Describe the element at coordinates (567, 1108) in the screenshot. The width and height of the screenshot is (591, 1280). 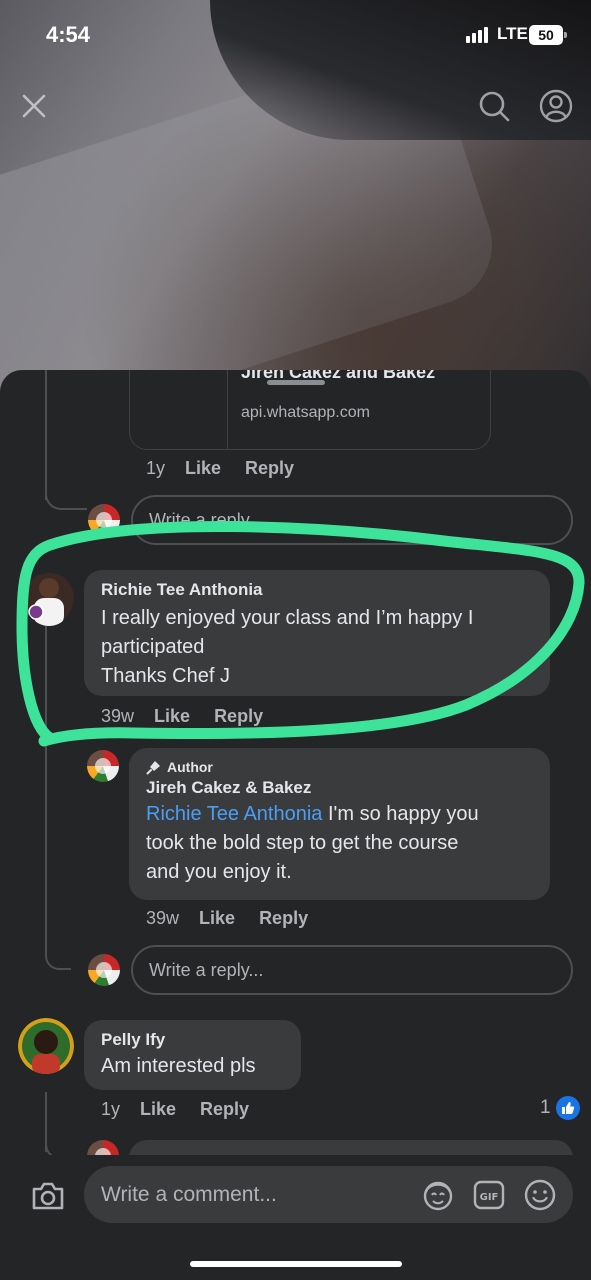
I see `thumbs-up-icon` at that location.